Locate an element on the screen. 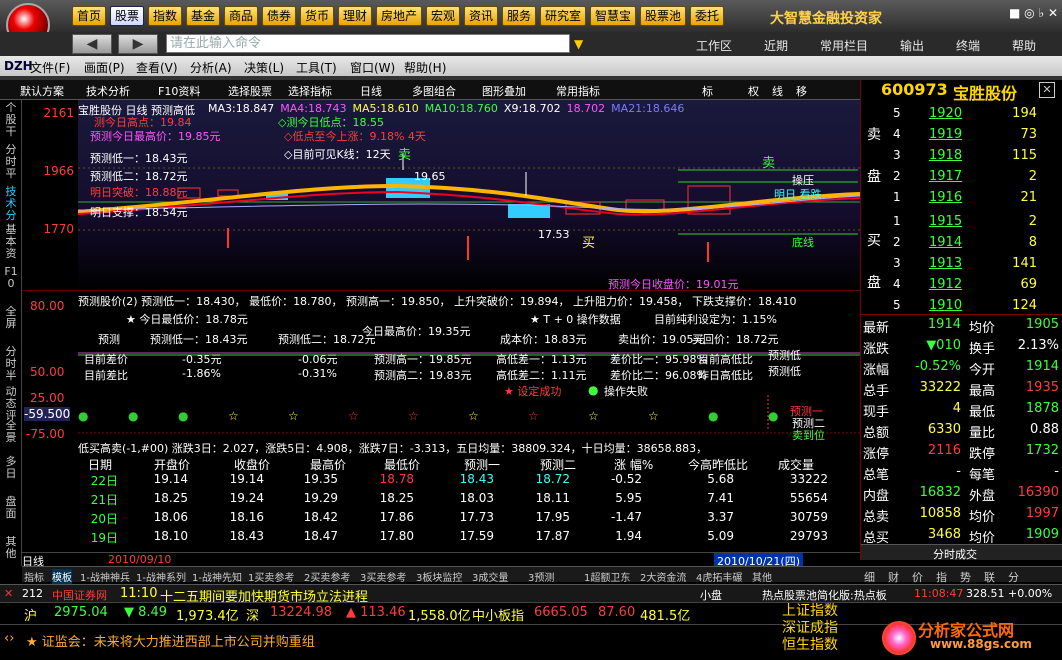  dropdown-arrow-icon: ▼ is located at coordinates (578, 44).